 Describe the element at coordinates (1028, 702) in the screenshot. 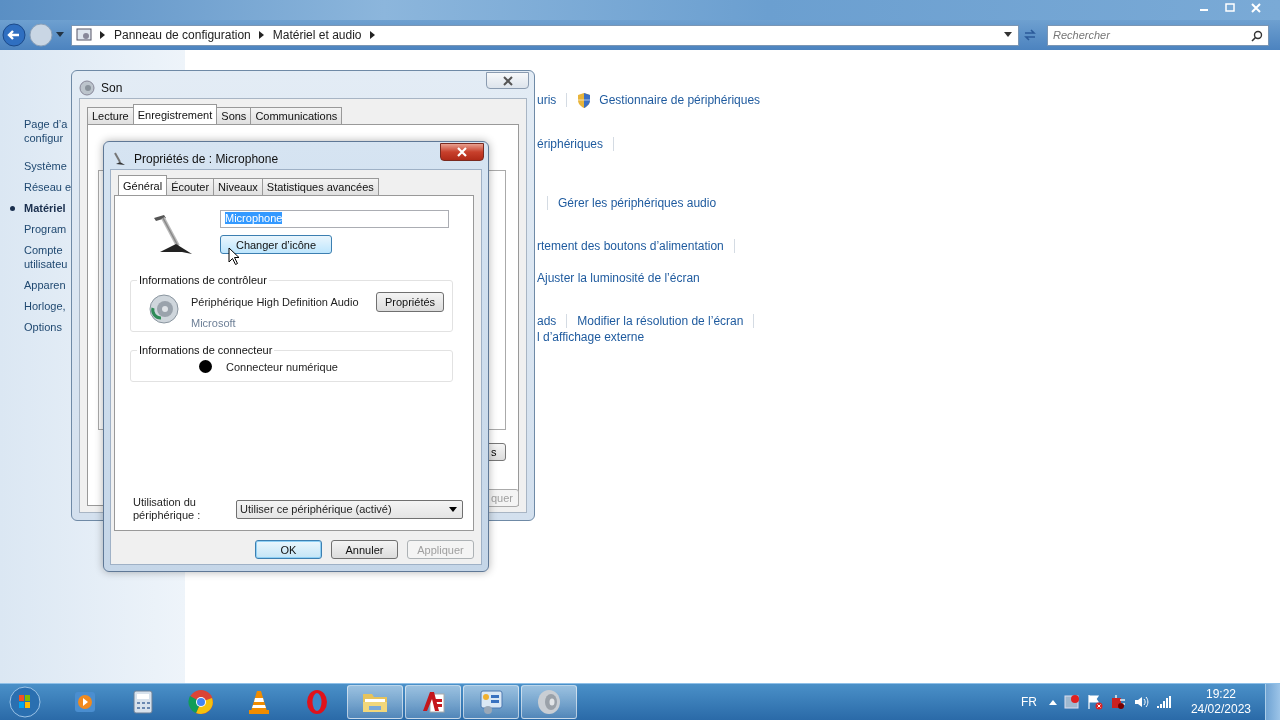

I see `language-indicator: FR` at that location.